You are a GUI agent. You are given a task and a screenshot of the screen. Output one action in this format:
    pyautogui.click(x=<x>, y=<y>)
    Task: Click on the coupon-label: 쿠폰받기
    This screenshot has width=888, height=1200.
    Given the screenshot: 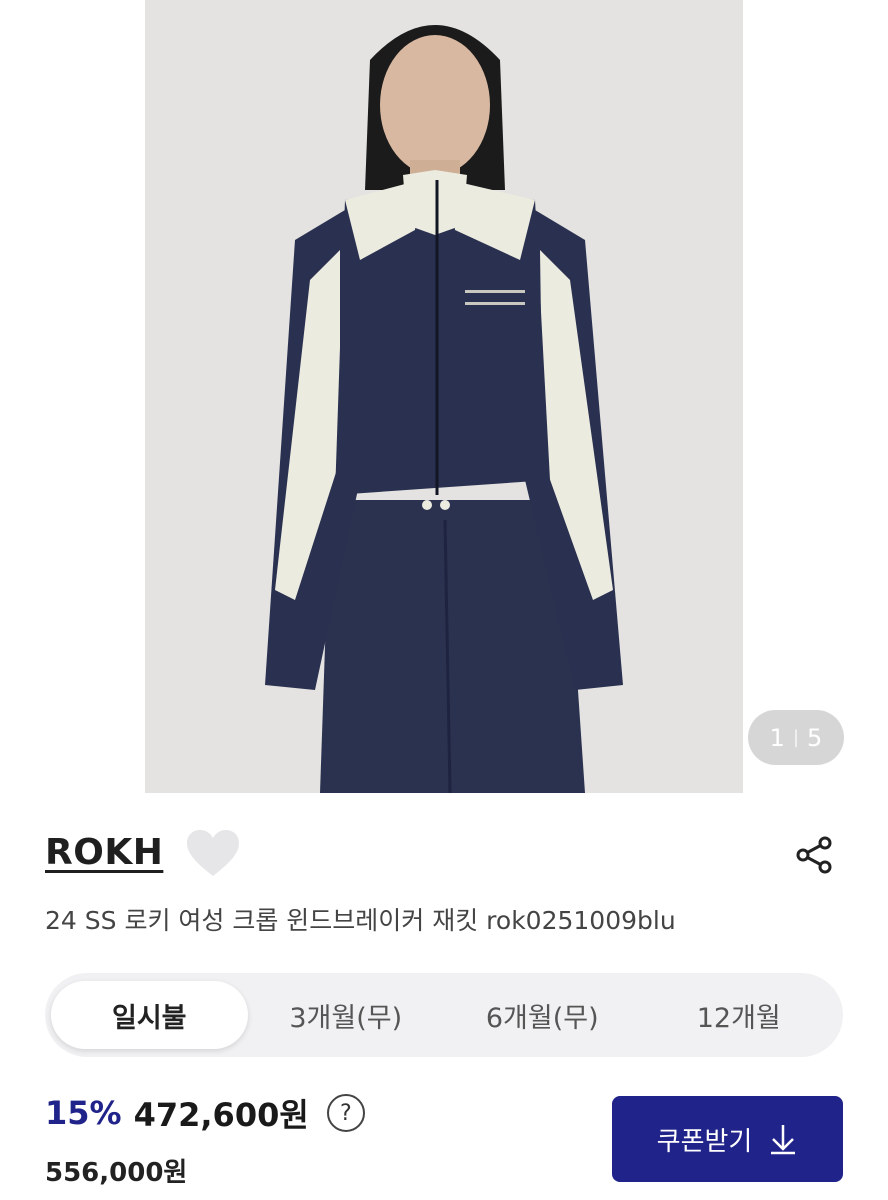 What is the action you would take?
    pyautogui.click(x=704, y=1141)
    